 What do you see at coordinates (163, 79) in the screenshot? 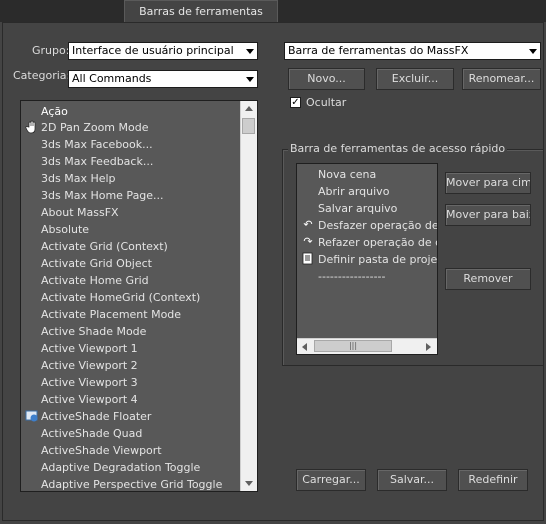
I see `category-dropdown: All Commands` at bounding box center [163, 79].